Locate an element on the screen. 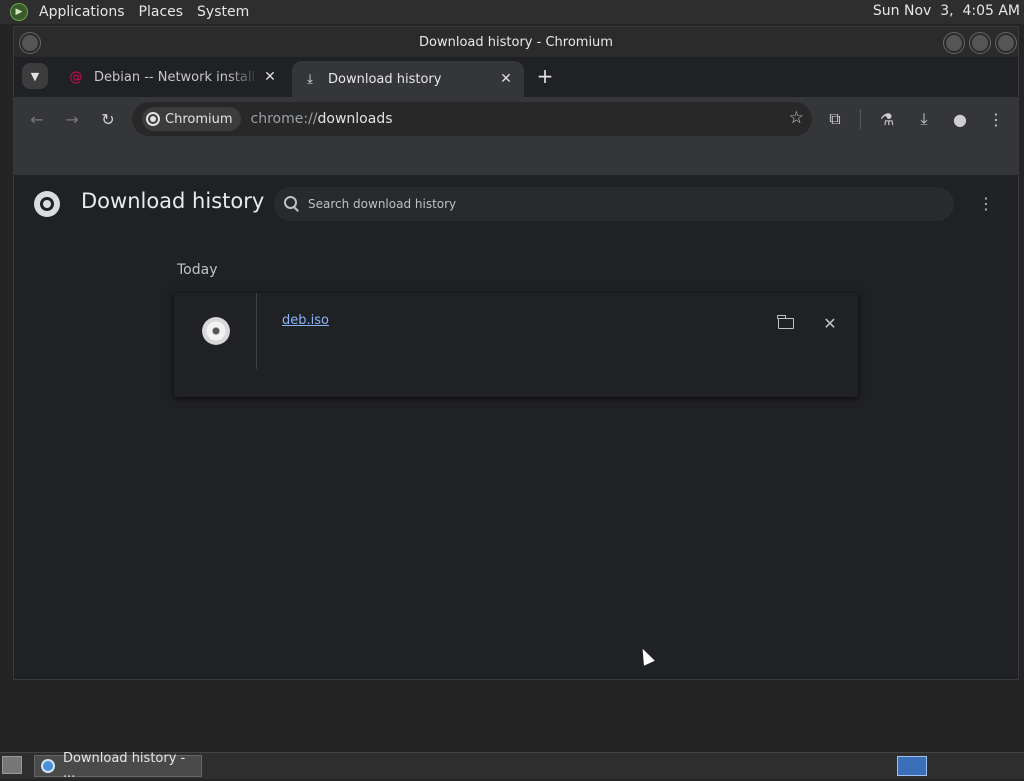 This screenshot has height=781, width=1024. bookmark-star-icon: ☆ is located at coordinates (796, 118).